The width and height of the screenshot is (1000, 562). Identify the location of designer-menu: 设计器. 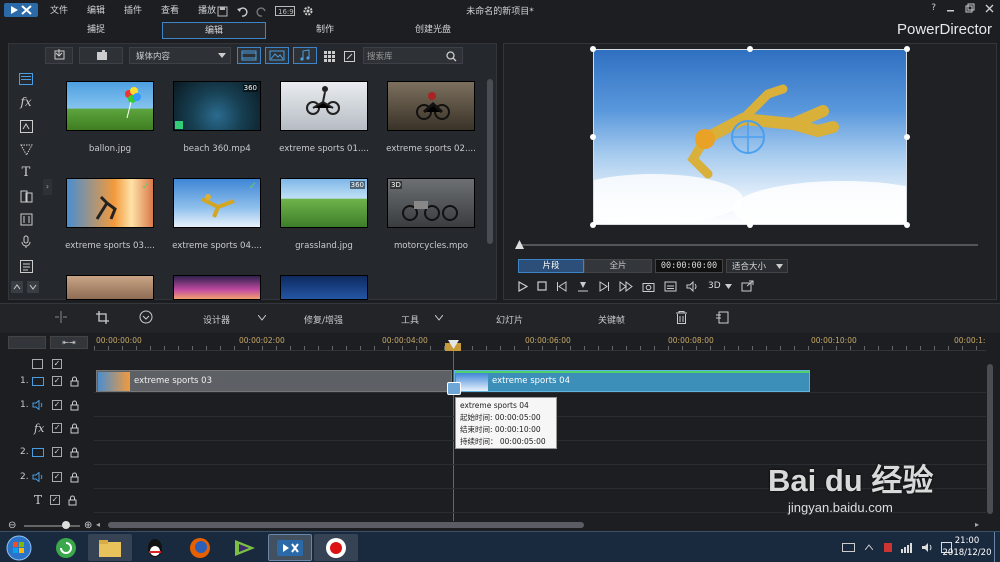
(216, 319).